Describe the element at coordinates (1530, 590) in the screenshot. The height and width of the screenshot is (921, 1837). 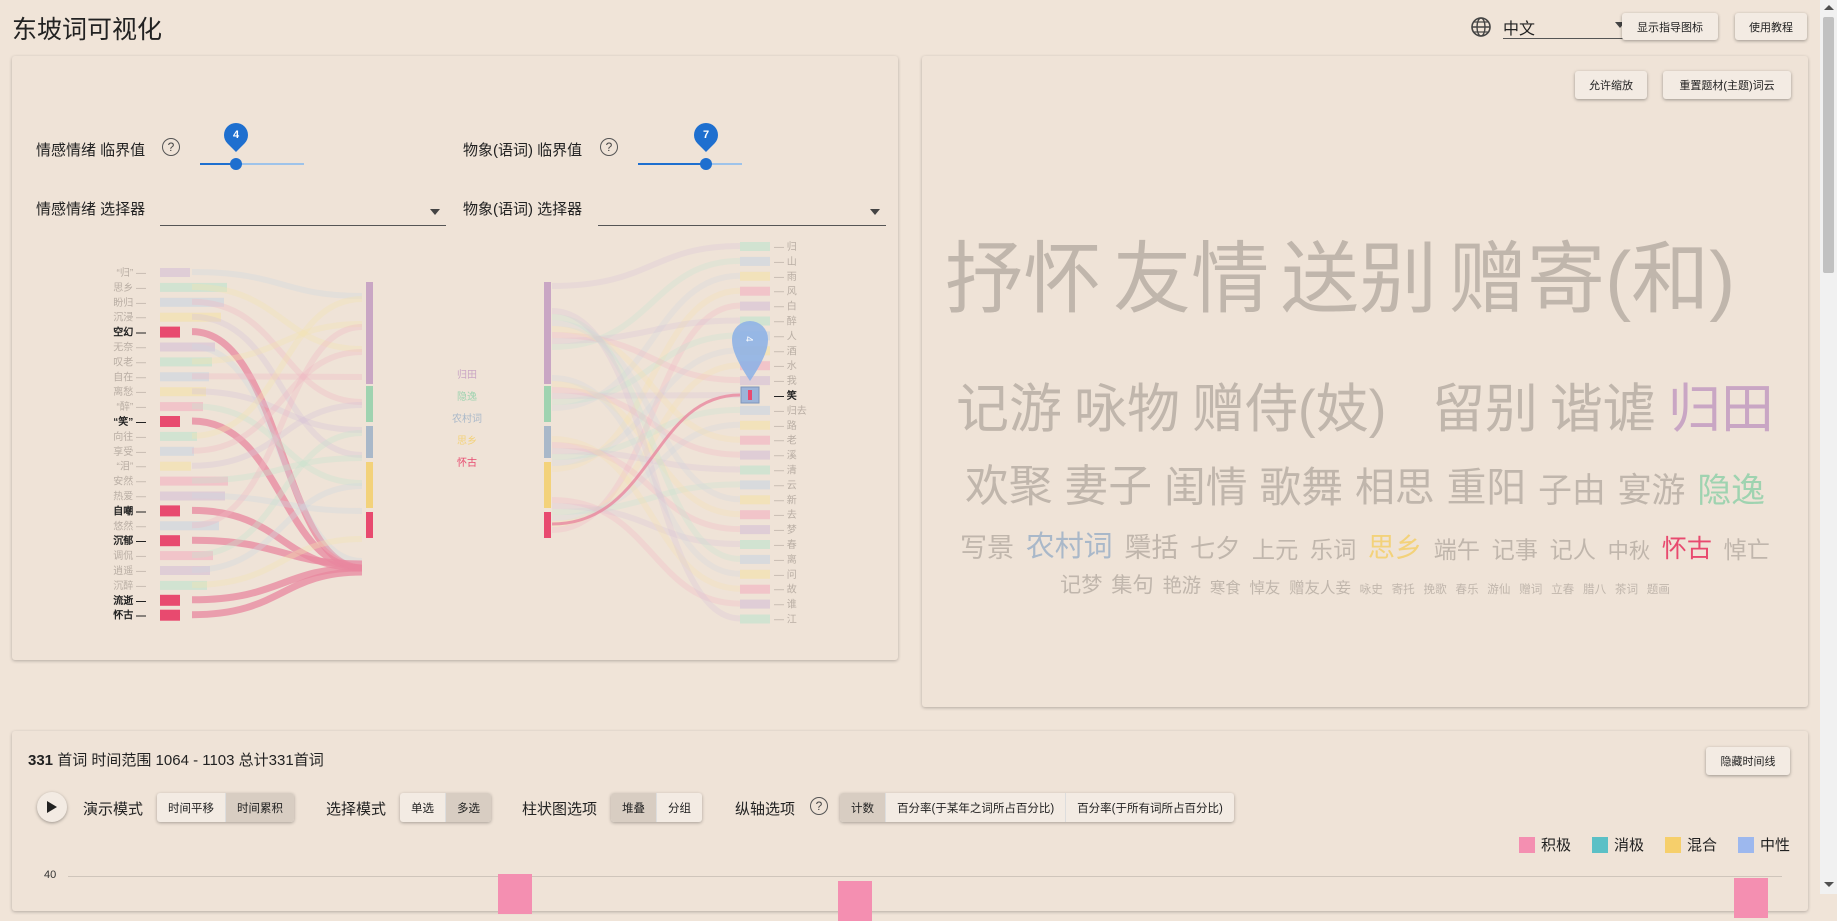
I see `word-cloud-word: 赠词` at that location.